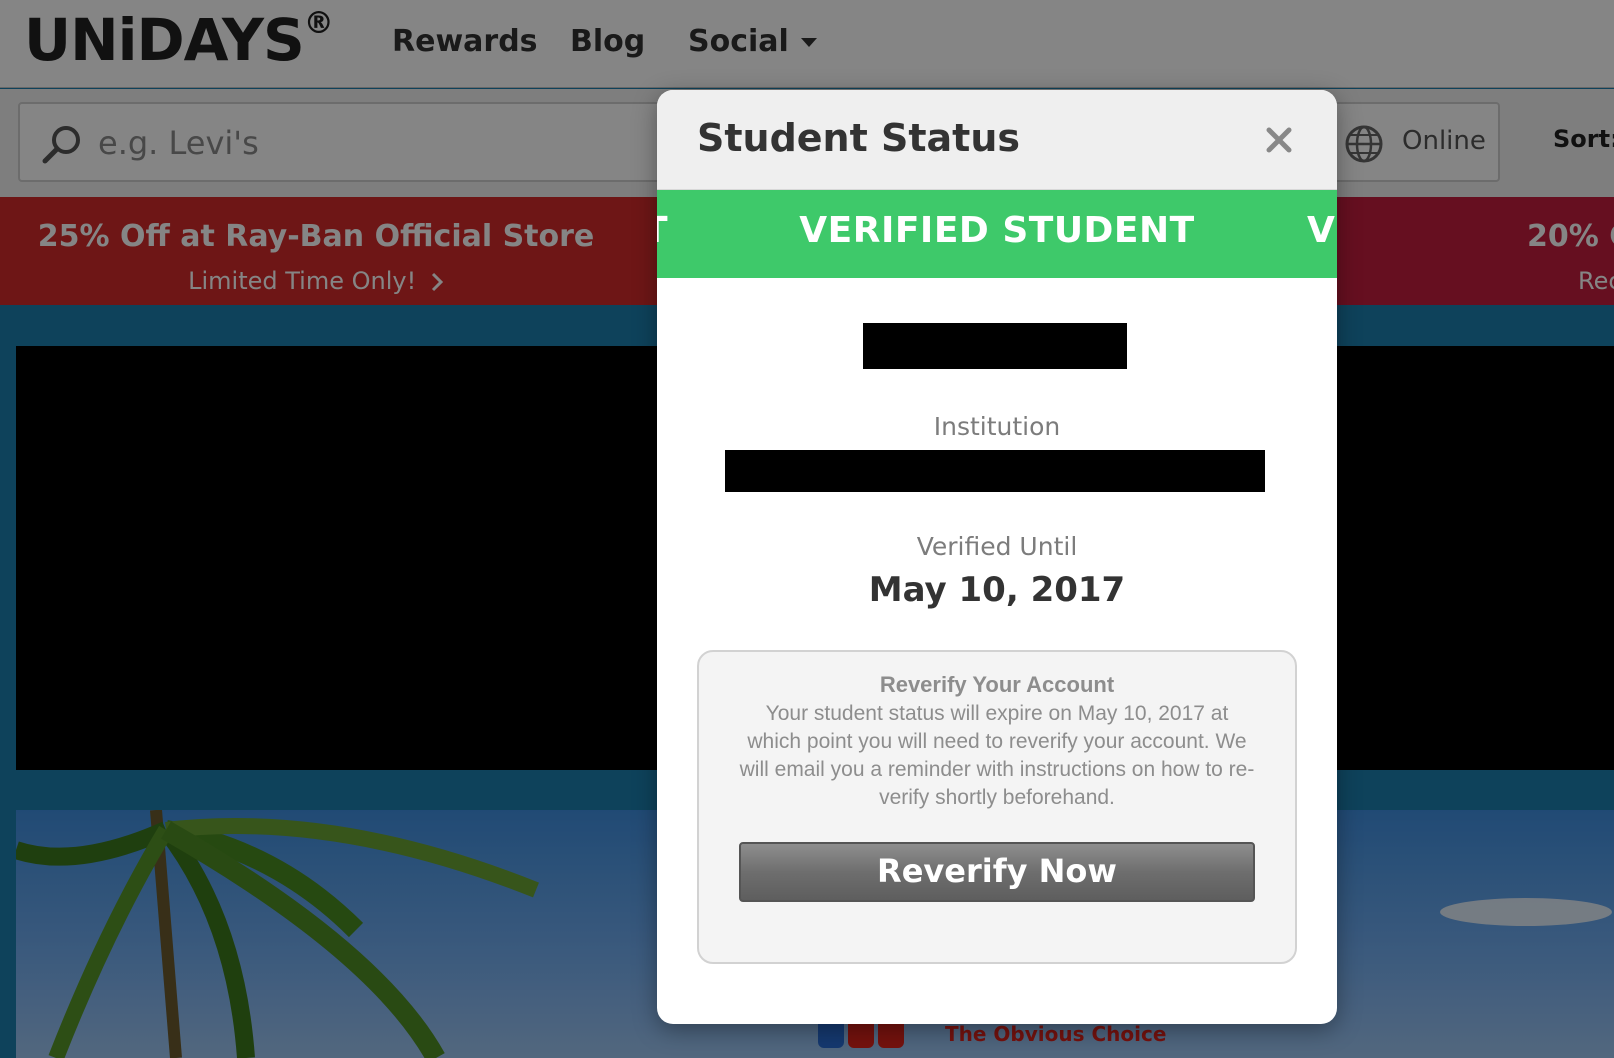 Image resolution: width=1614 pixels, height=1058 pixels. I want to click on verified-until-label: Verified Until, so click(997, 546).